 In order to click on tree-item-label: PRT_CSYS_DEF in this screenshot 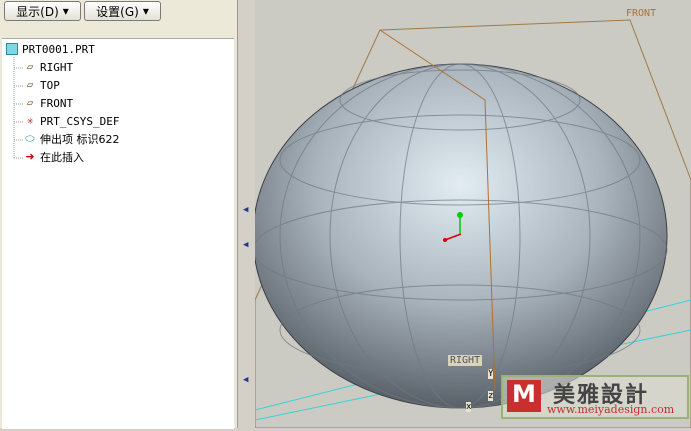, I will do `click(80, 121)`.